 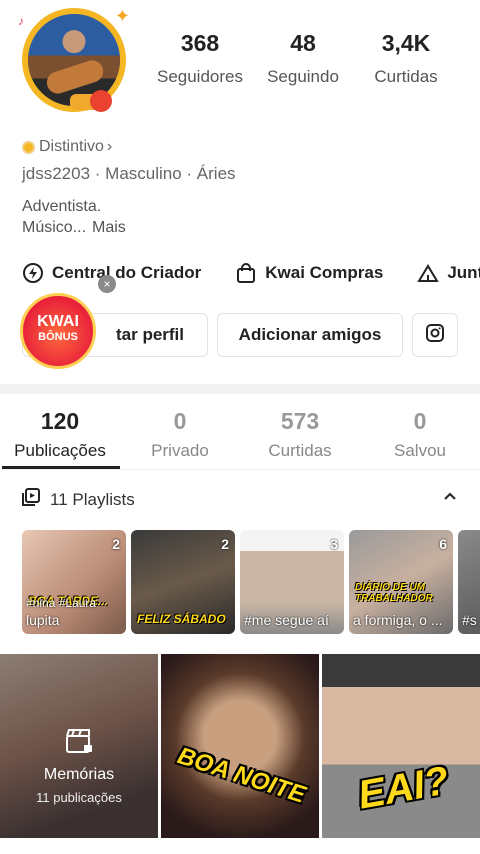 I want to click on video-sticker: EAI?, so click(x=403, y=788).